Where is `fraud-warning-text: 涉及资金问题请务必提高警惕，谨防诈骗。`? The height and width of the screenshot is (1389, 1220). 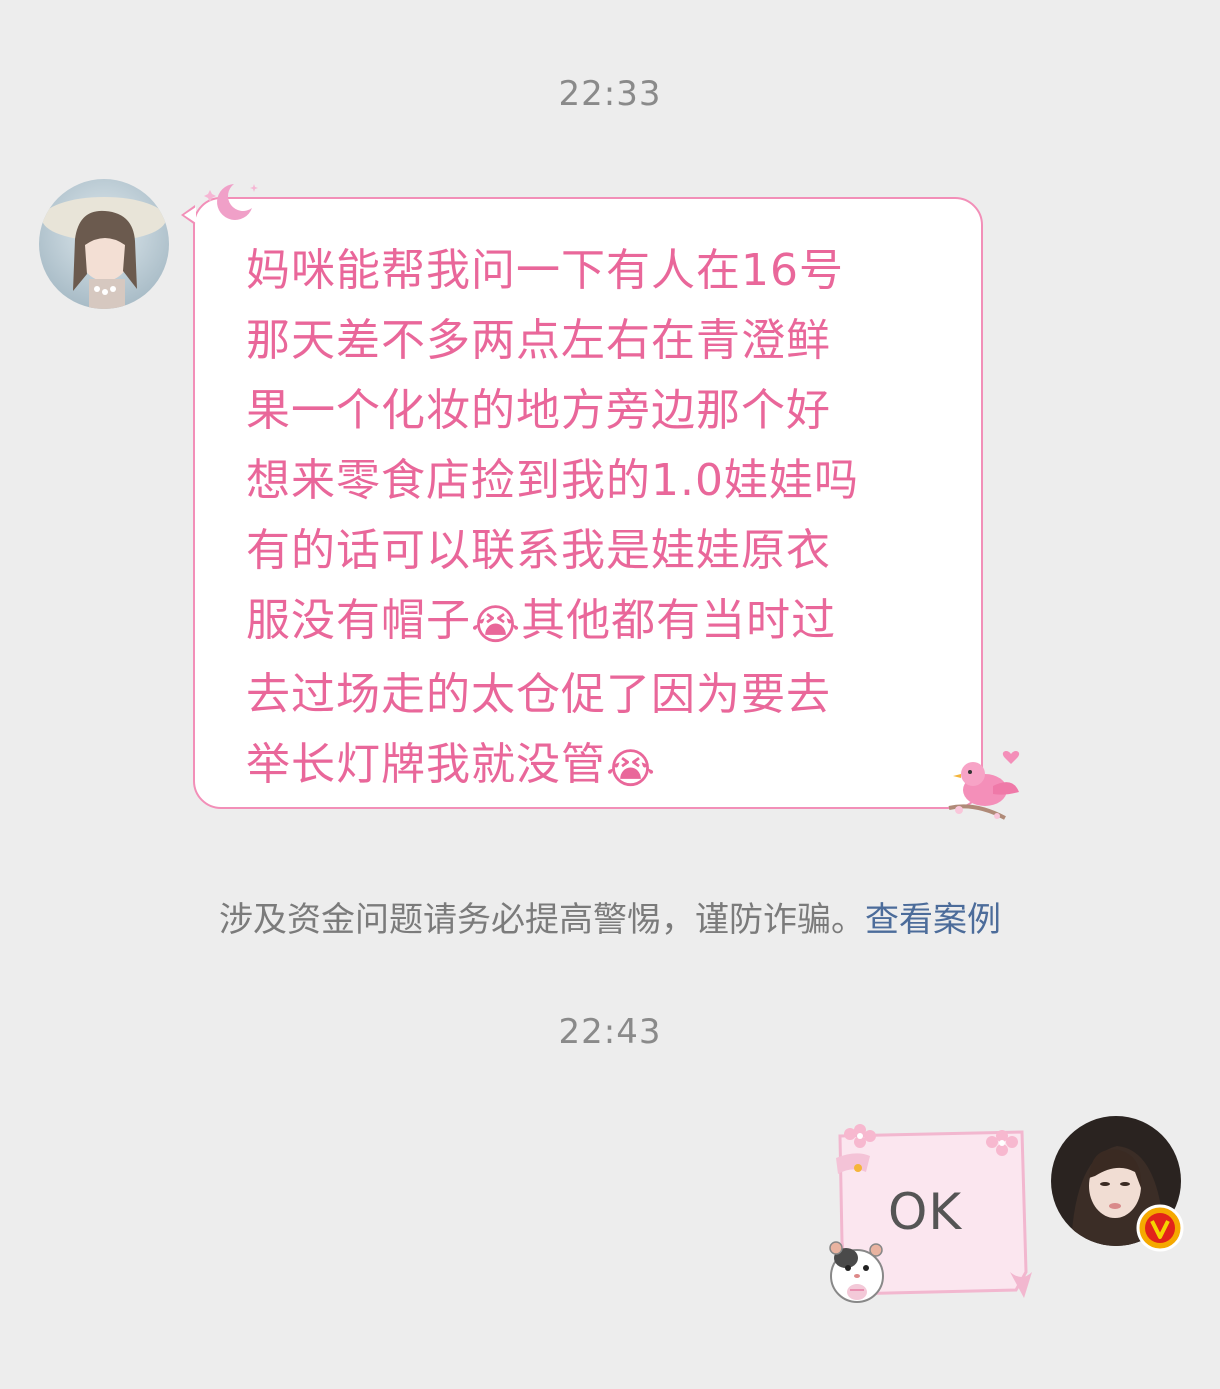 fraud-warning-text: 涉及资金问题请务必提高警惕，谨防诈骗。 is located at coordinates (542, 920).